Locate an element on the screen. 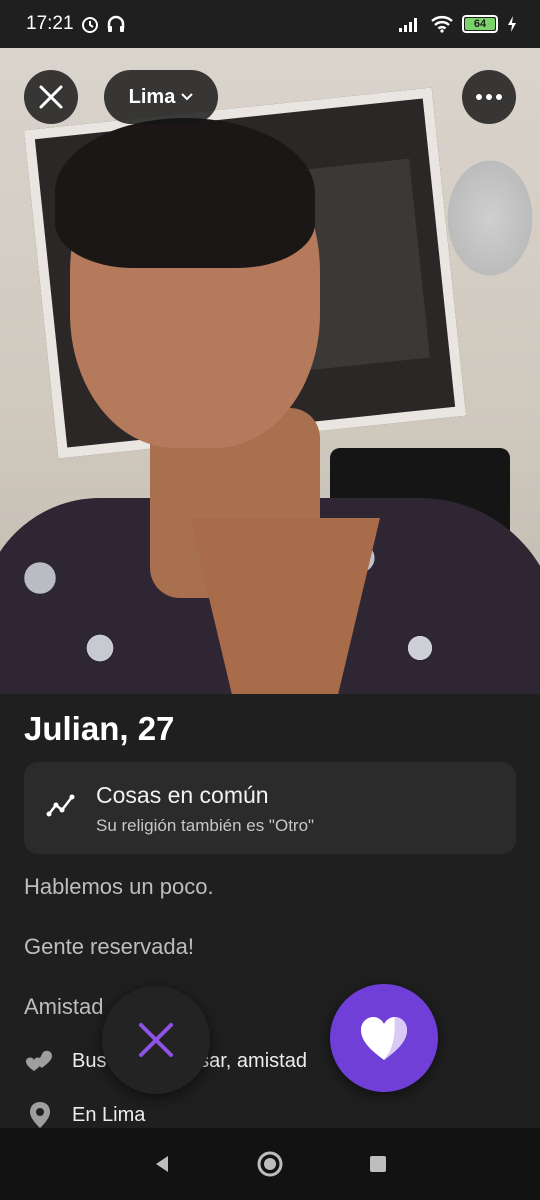 This screenshot has width=540, height=1200. x-icon is located at coordinates (156, 1040).